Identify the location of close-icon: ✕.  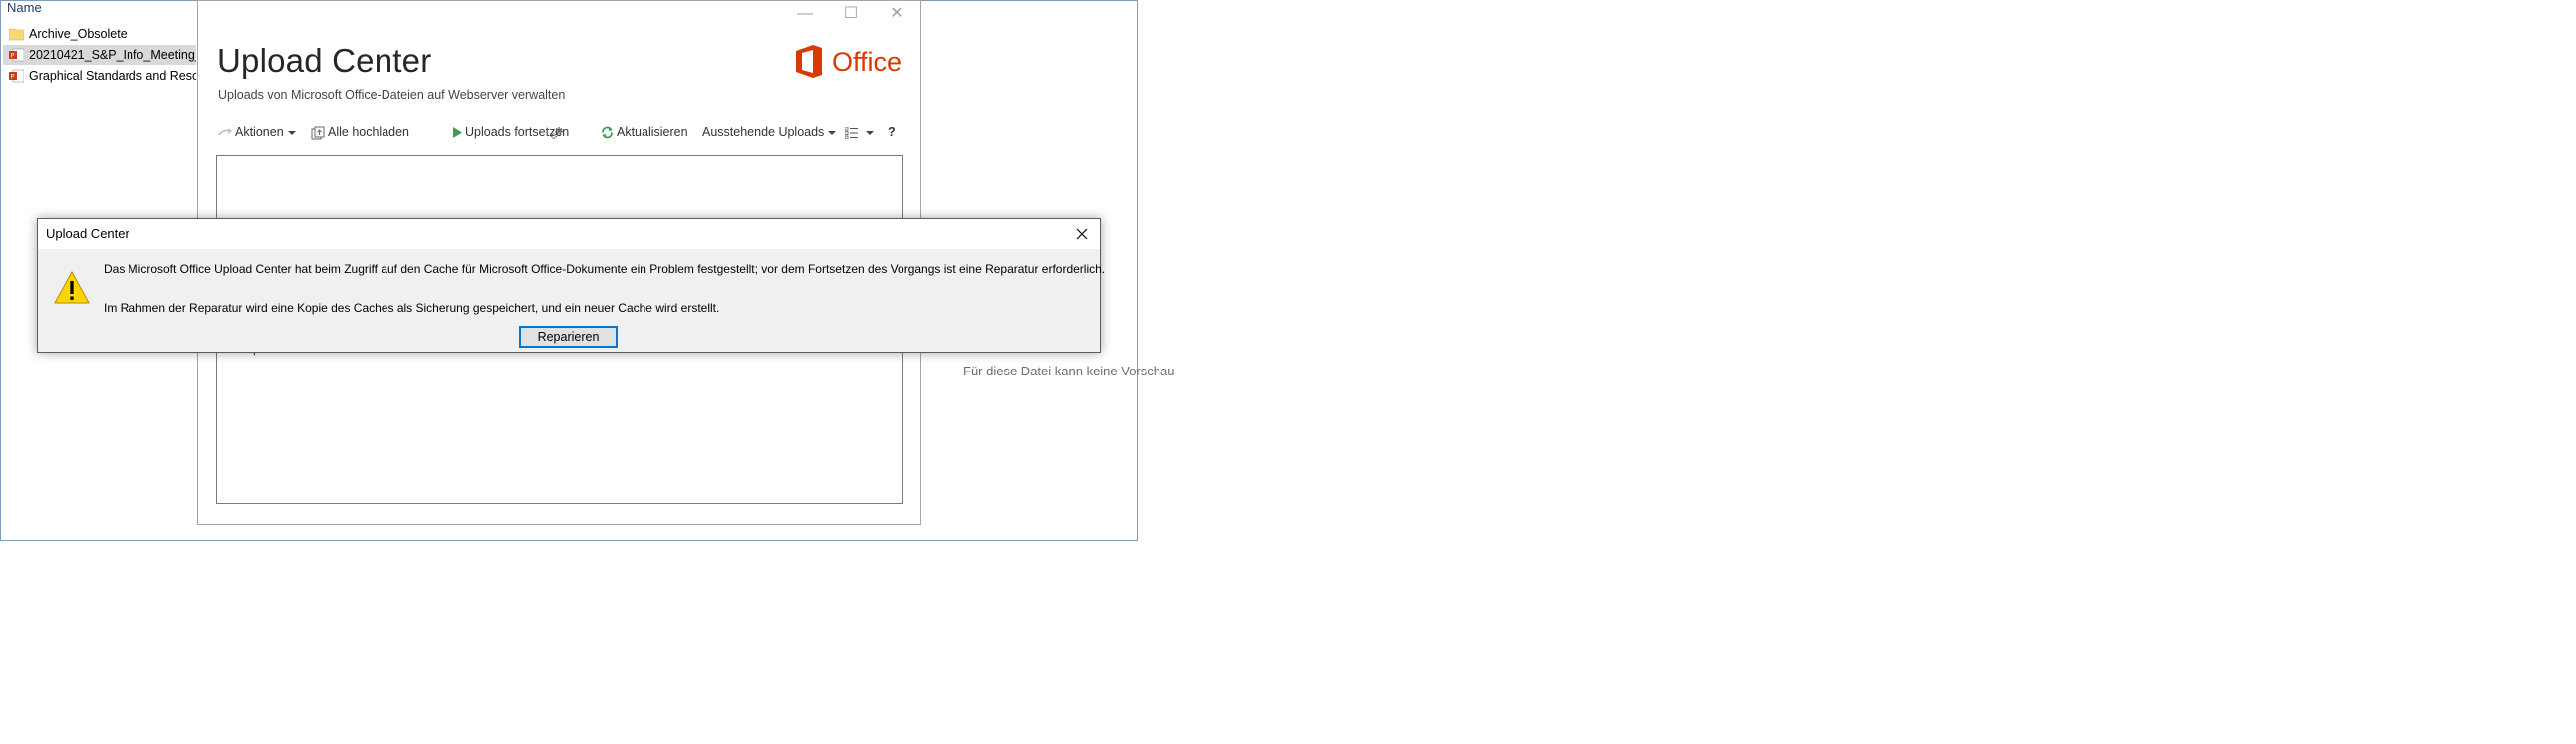
(896, 14).